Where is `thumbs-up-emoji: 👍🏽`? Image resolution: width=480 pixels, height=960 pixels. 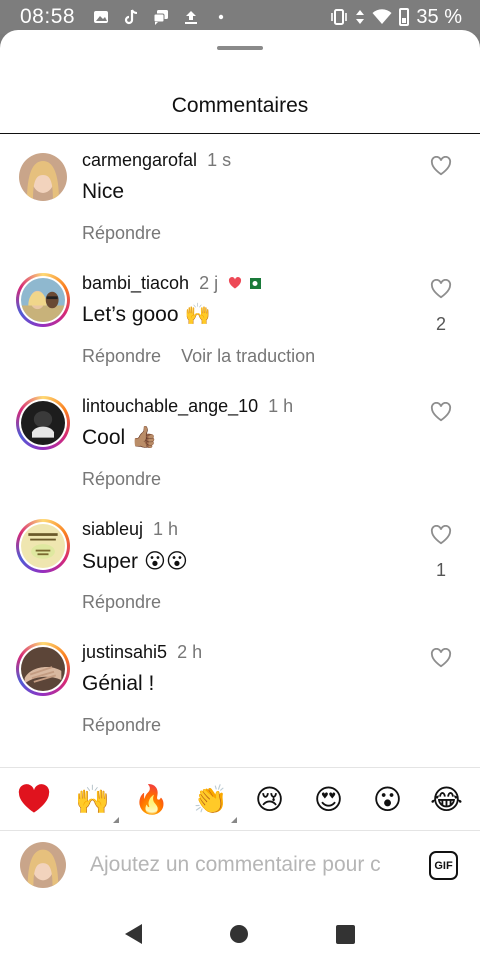 thumbs-up-emoji: 👍🏽 is located at coordinates (144, 437).